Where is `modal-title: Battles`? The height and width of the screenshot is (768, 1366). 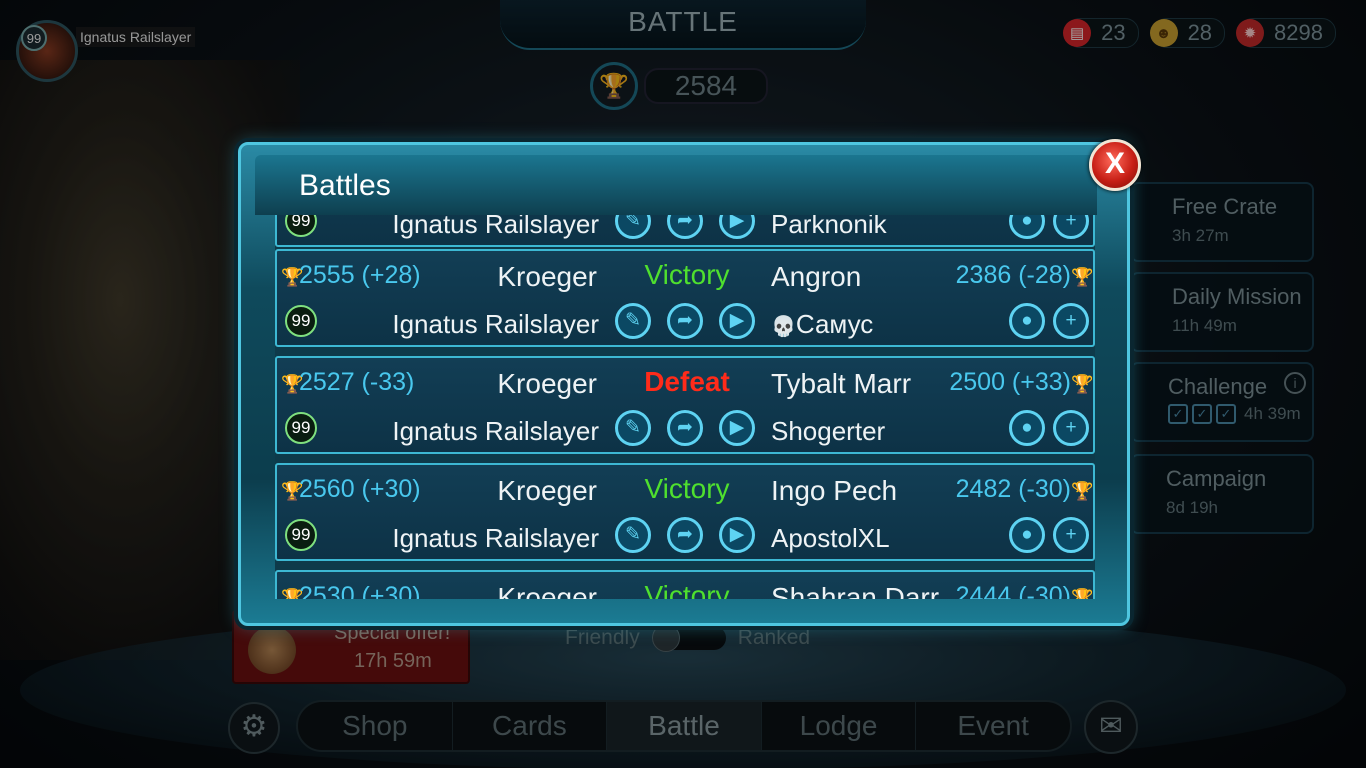 modal-title: Battles is located at coordinates (345, 185).